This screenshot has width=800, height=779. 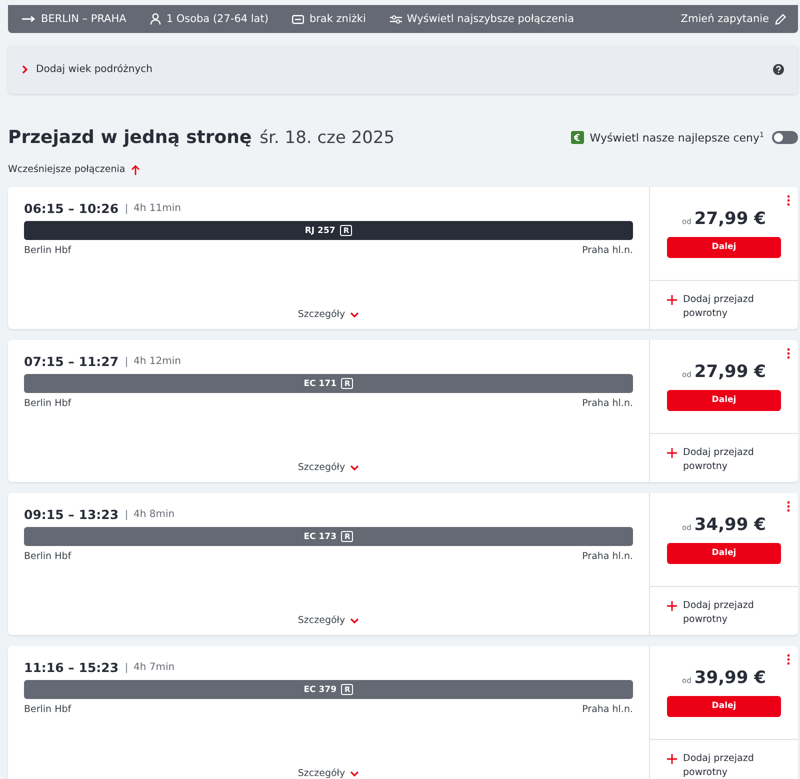 I want to click on departure-arrival-times: 07:15 – 11:27, so click(x=71, y=361).